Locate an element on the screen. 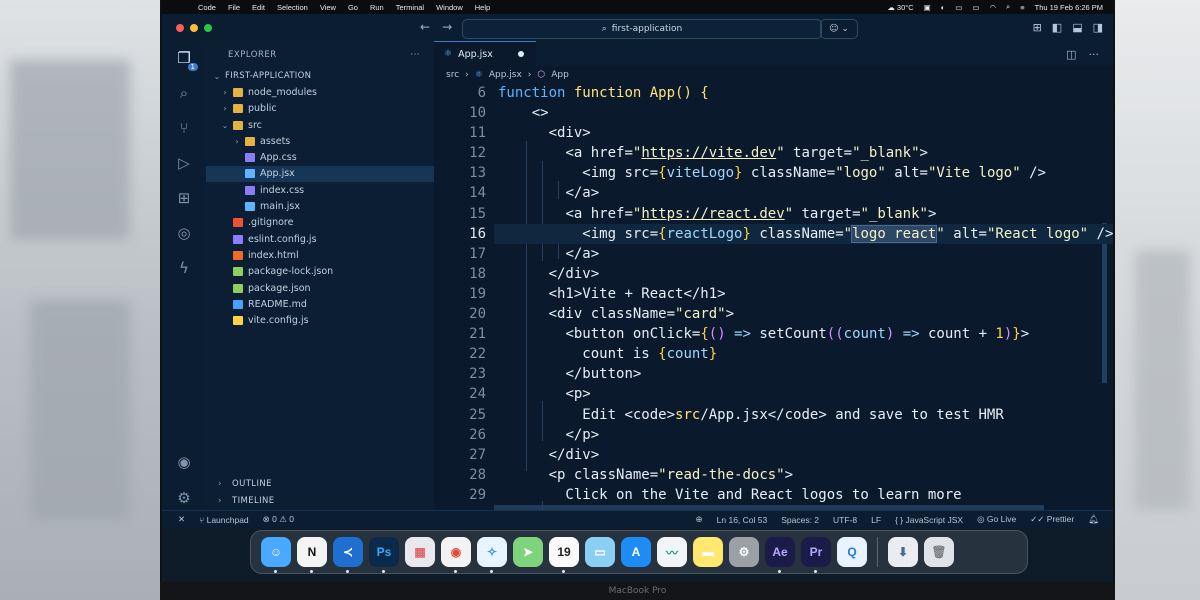 Image resolution: width=1200 pixels, height=600 pixels. forward-arrow-icon: → is located at coordinates (447, 27).